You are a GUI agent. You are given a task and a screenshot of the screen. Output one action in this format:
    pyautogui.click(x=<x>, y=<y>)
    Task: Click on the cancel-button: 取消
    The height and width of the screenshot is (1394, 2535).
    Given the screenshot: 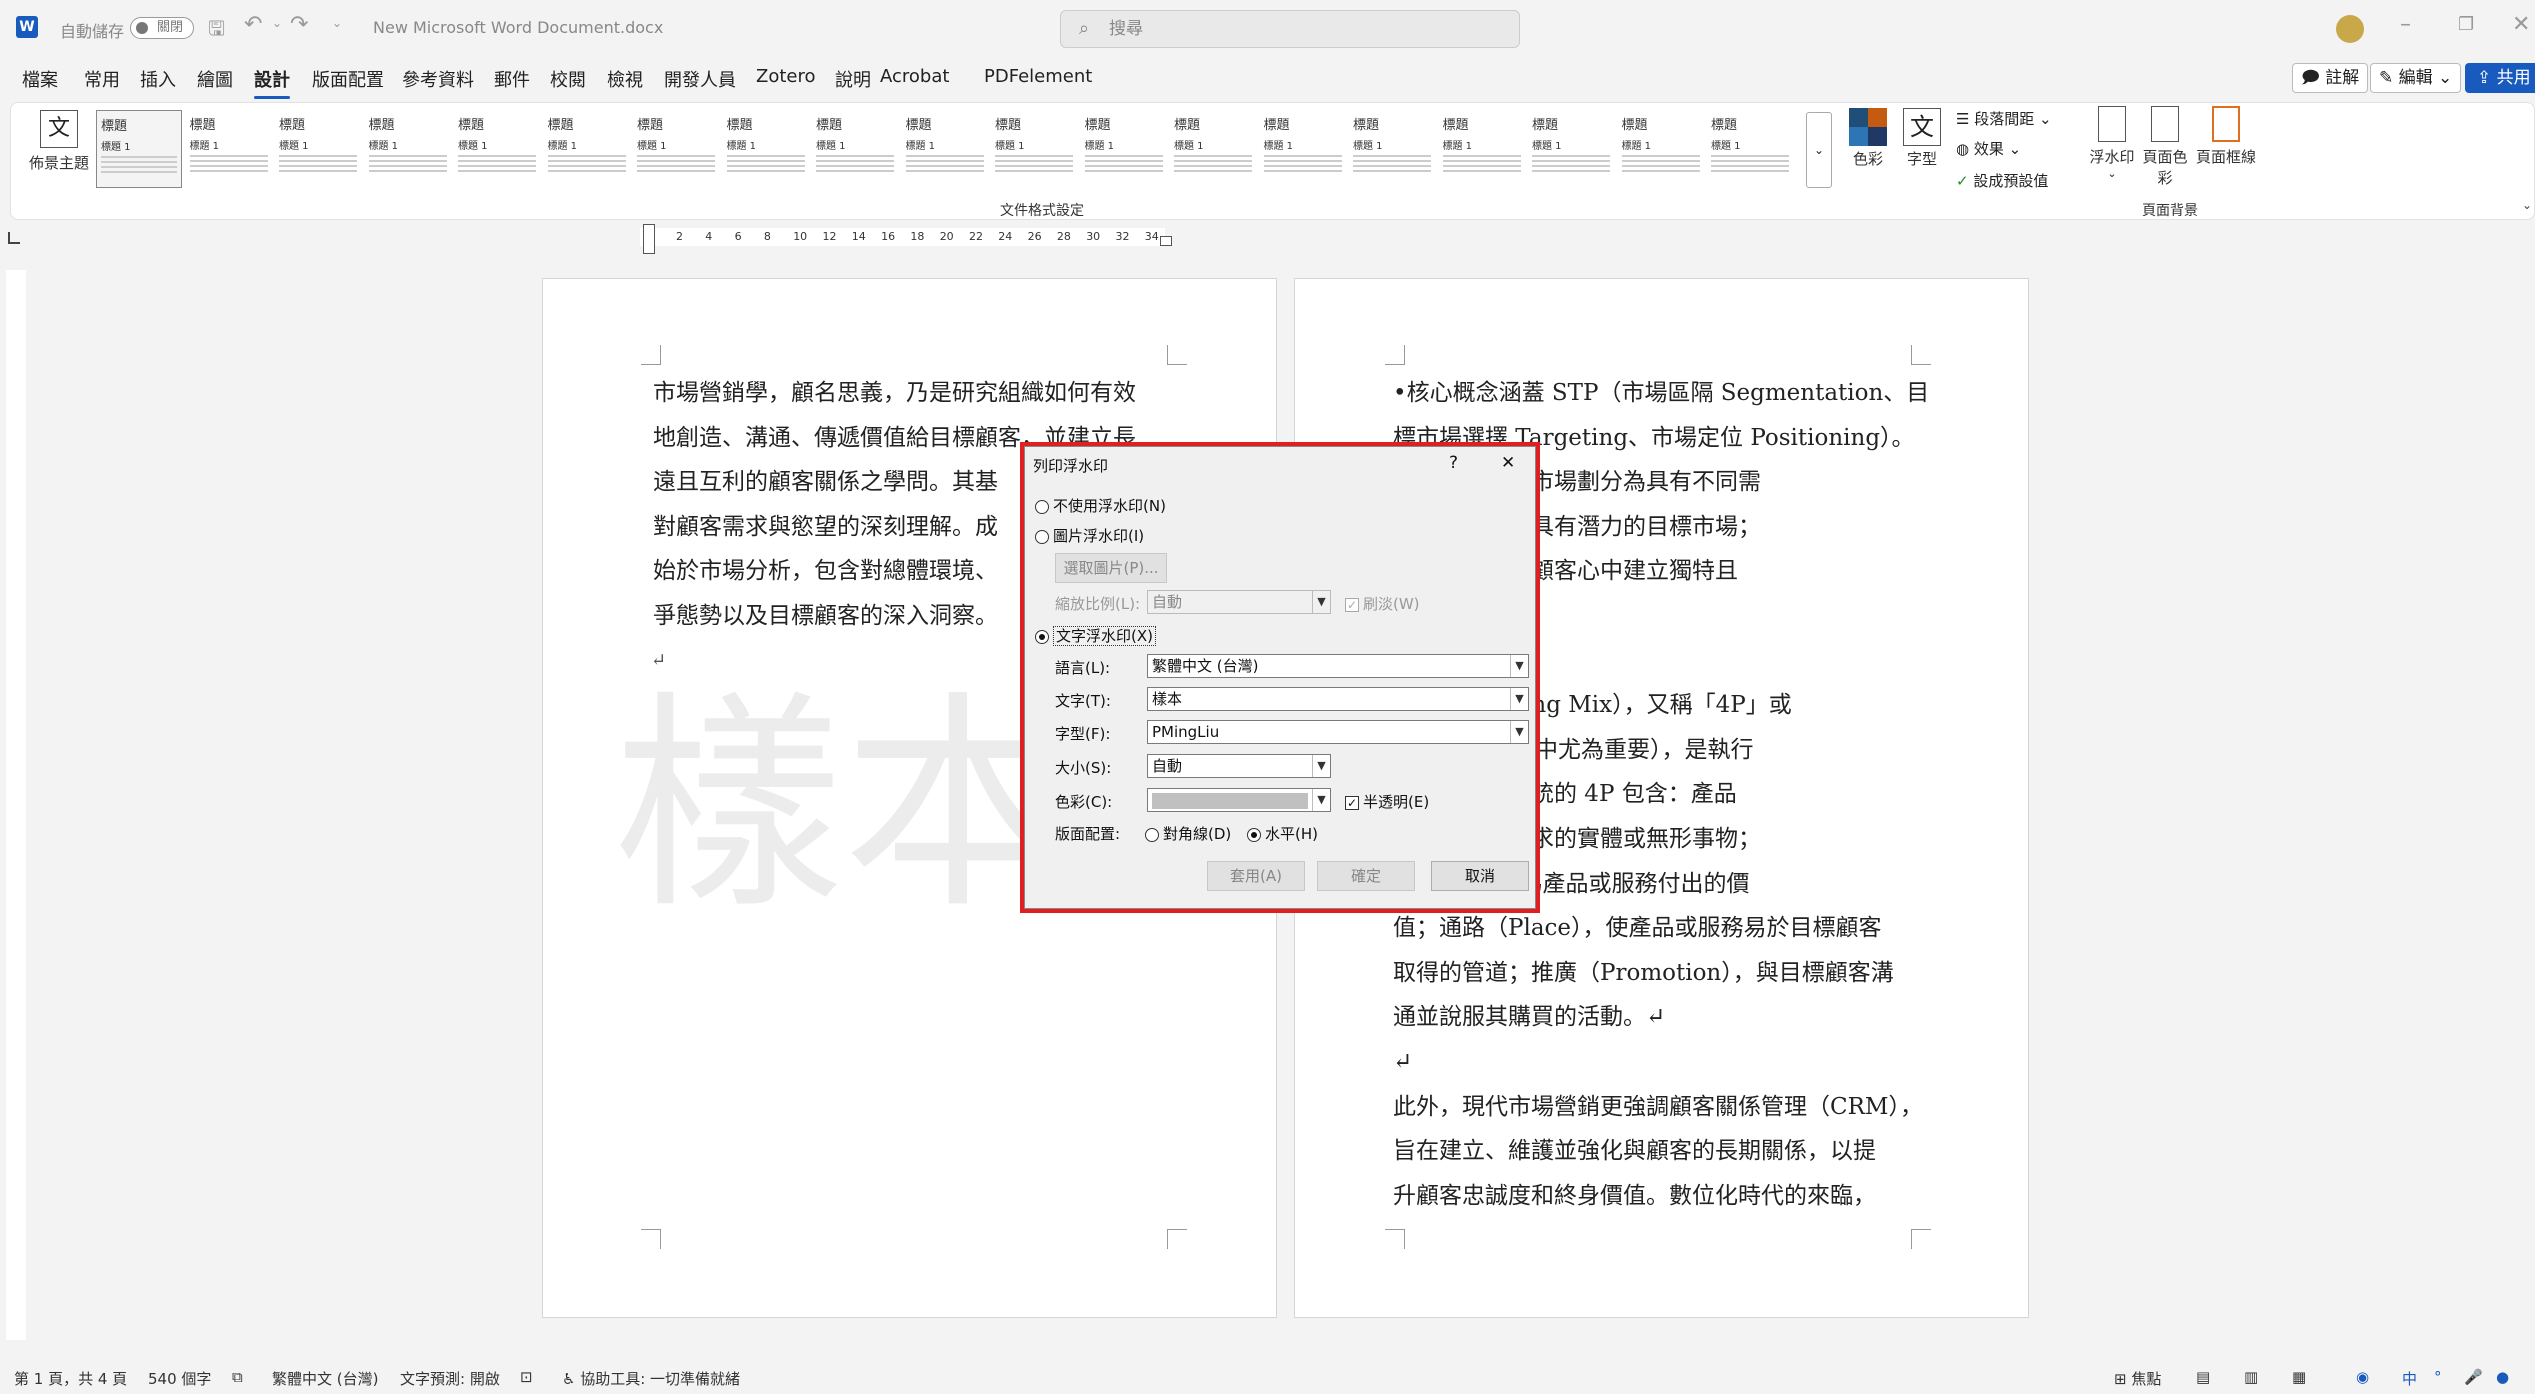 What is the action you would take?
    pyautogui.click(x=1480, y=876)
    